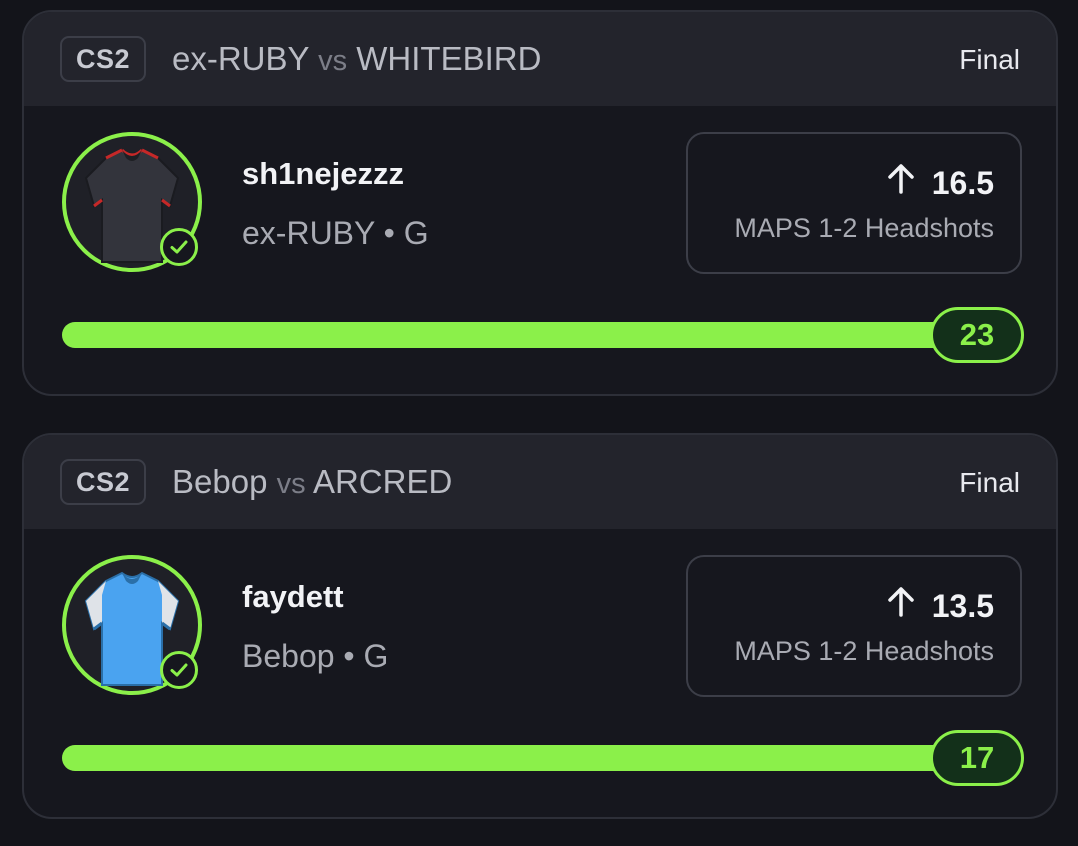  What do you see at coordinates (323, 173) in the screenshot?
I see `player-name: sh1nejezzz` at bounding box center [323, 173].